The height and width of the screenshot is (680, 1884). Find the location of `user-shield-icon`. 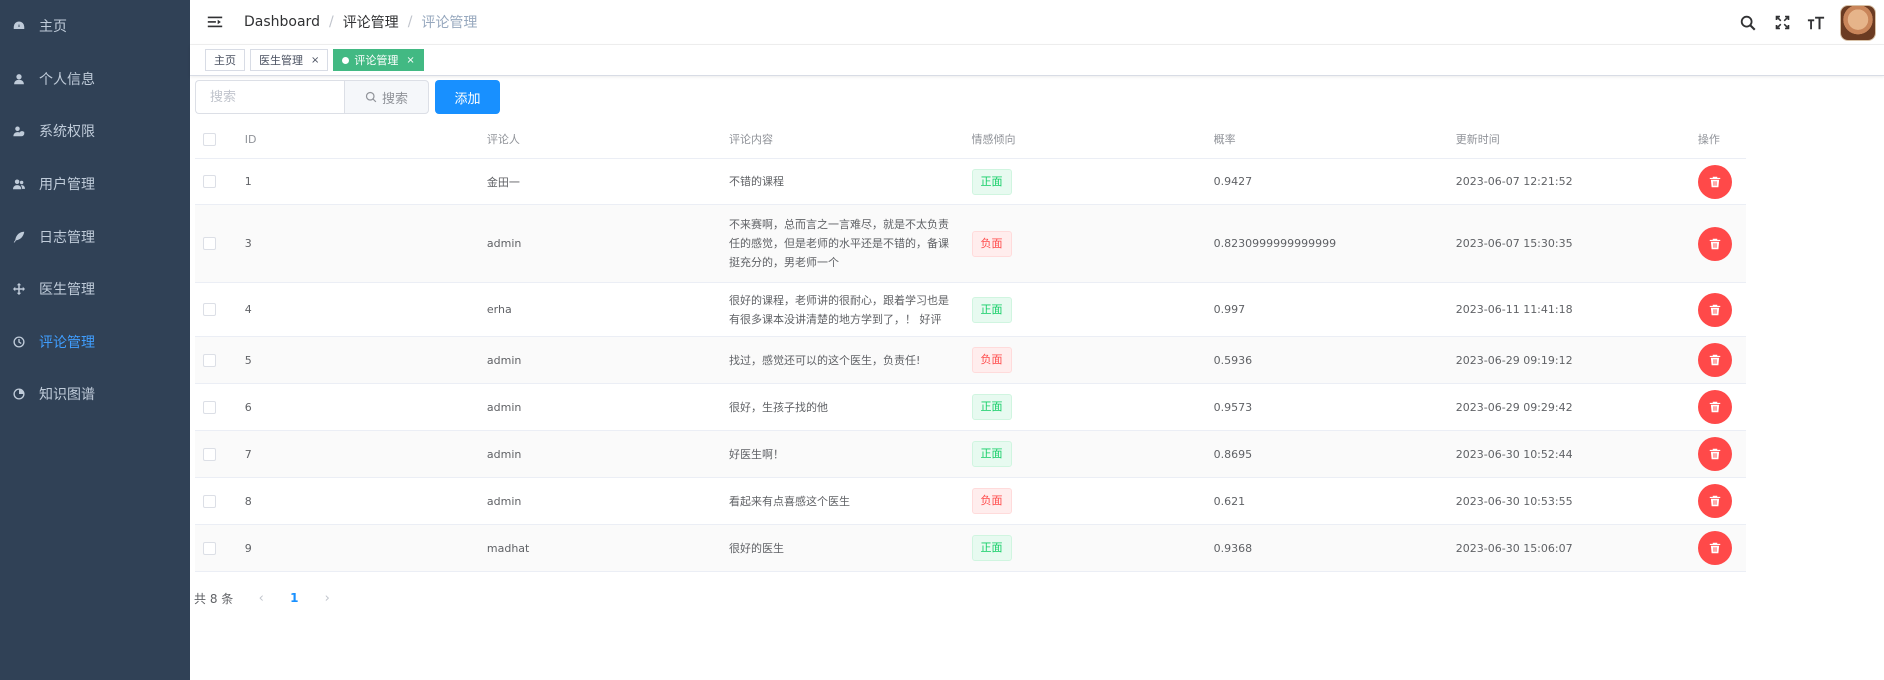

user-shield-icon is located at coordinates (19, 131).